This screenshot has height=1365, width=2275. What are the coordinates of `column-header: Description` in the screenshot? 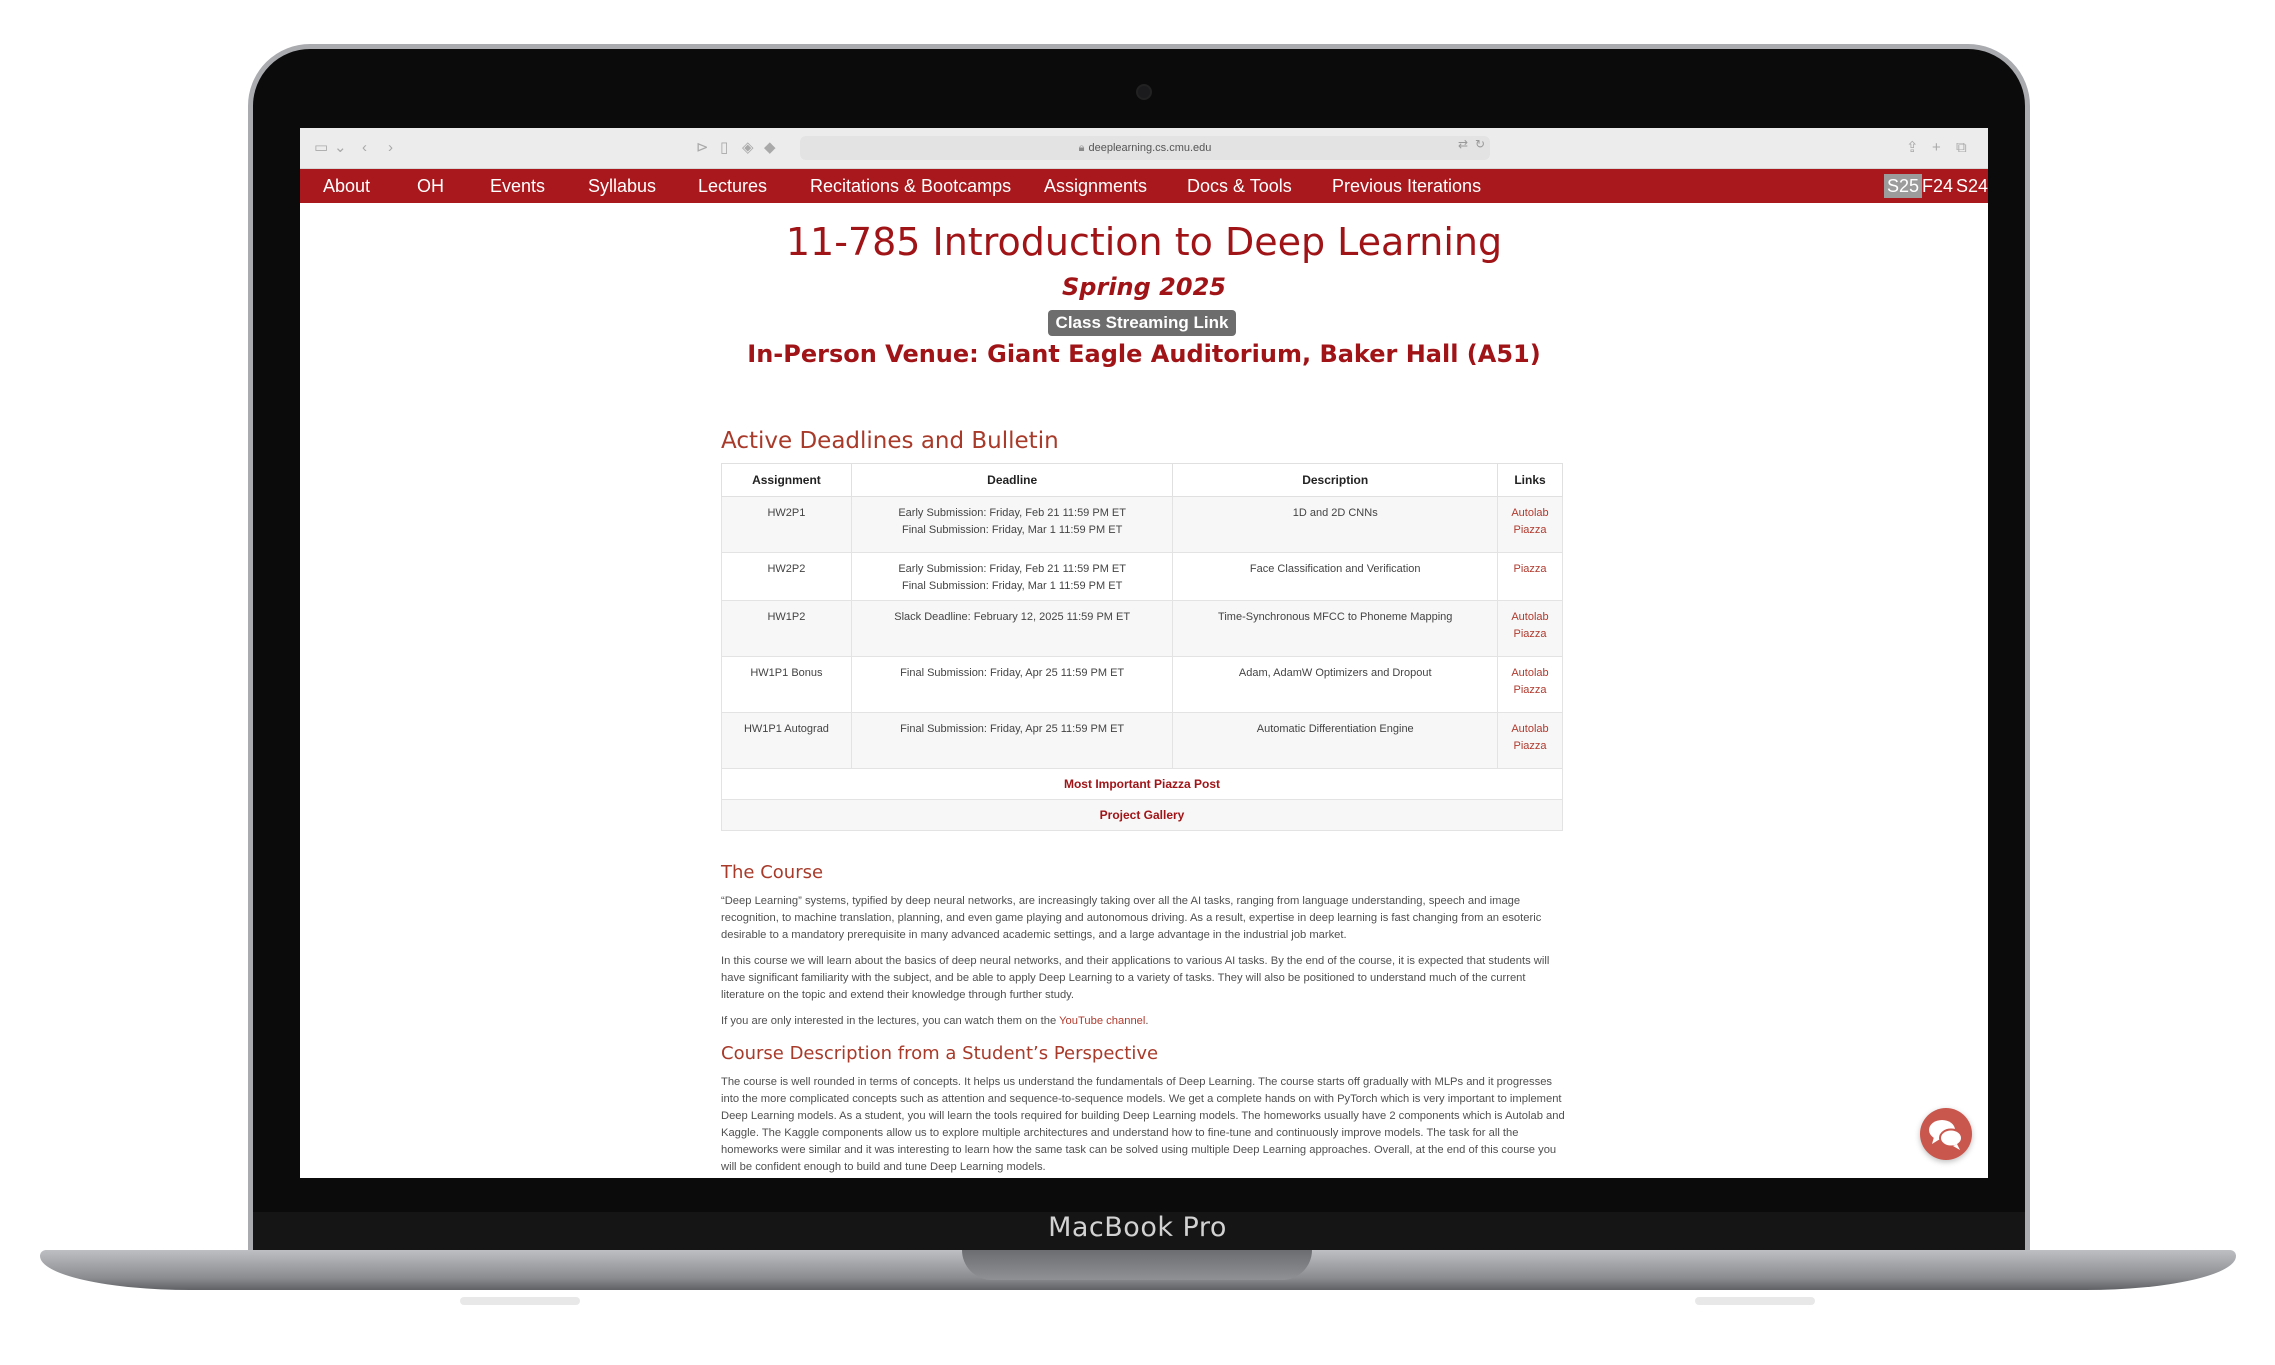 It's located at (1335, 480).